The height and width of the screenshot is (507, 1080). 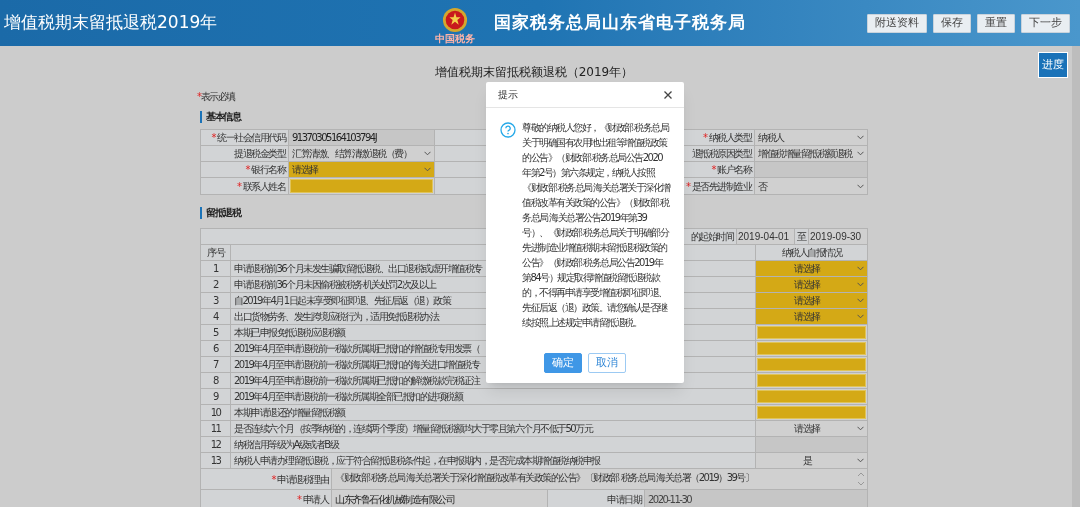 What do you see at coordinates (216, 364) in the screenshot?
I see `row-number: 7` at bounding box center [216, 364].